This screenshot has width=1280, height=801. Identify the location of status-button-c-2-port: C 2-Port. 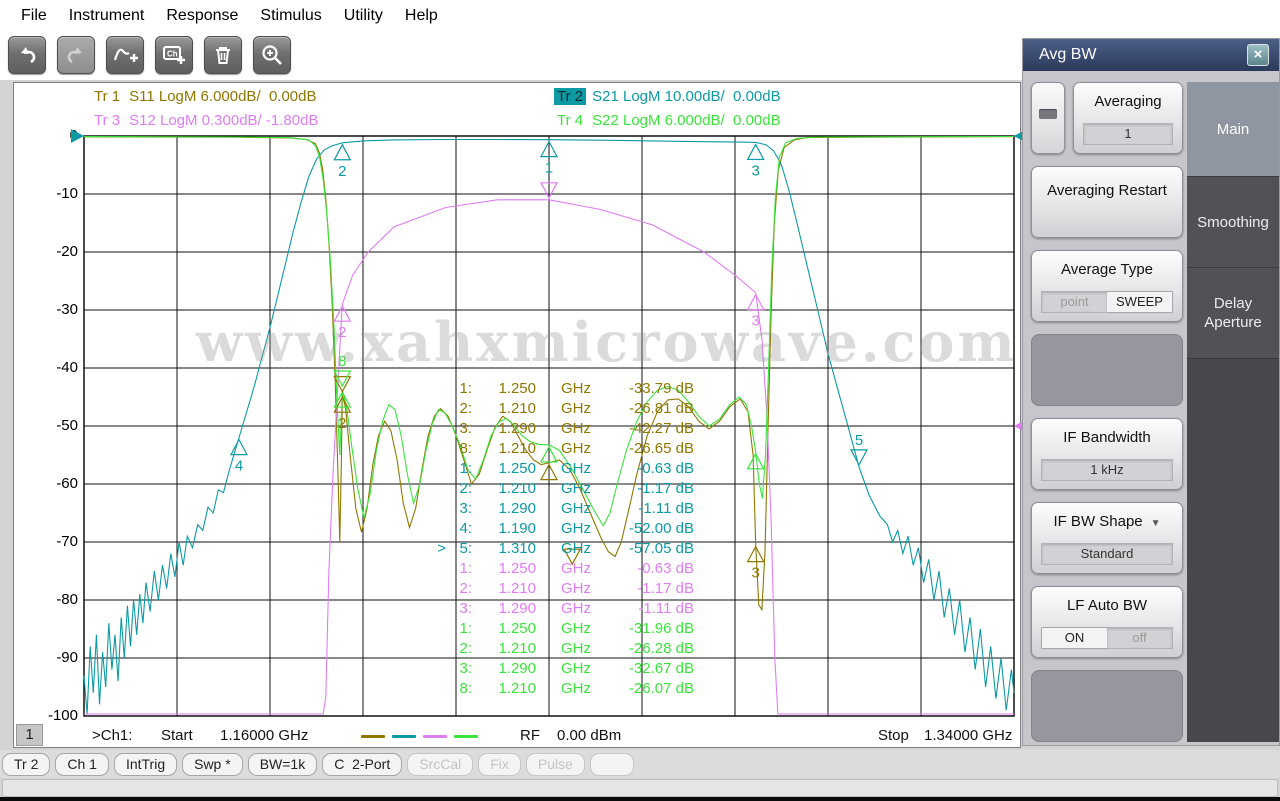
(362, 764).